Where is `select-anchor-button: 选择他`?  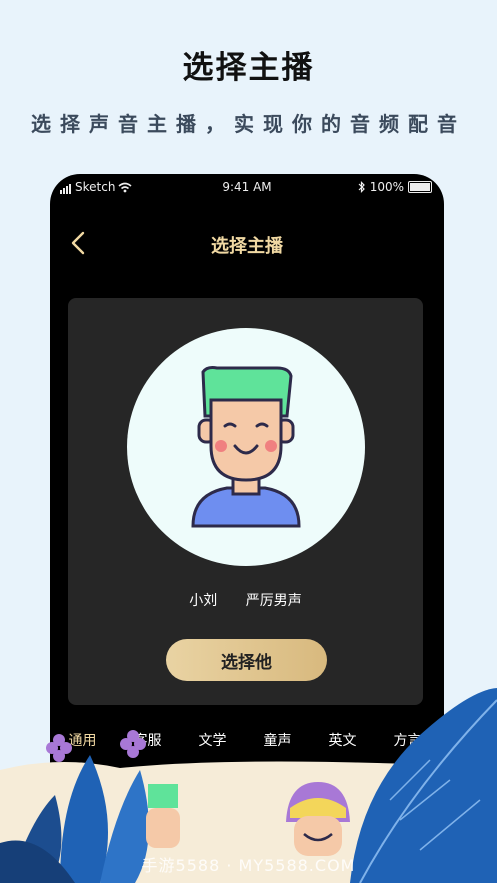
select-anchor-button: 选择他 is located at coordinates (246, 660).